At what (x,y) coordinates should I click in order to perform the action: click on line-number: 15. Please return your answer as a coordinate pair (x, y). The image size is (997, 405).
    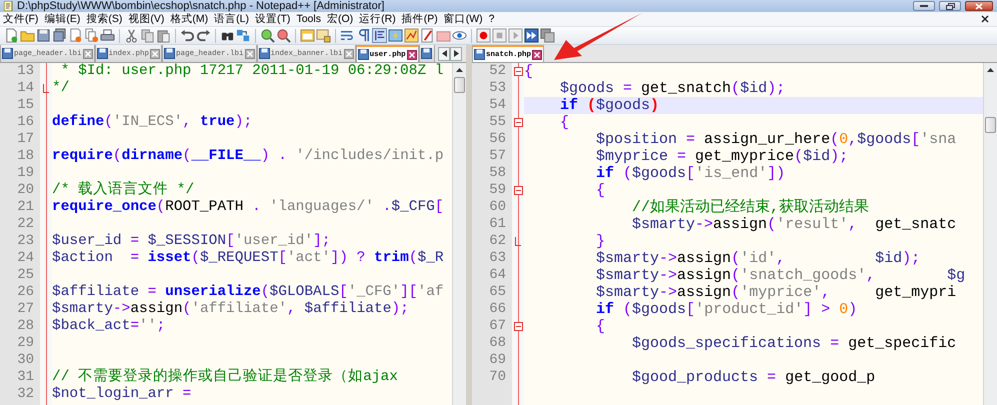
    Looking at the image, I should click on (25, 105).